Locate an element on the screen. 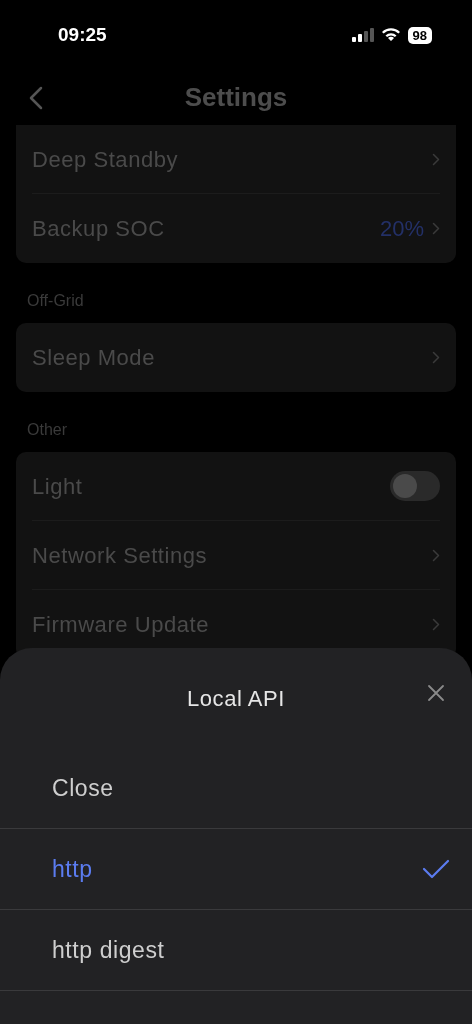 This screenshot has height=1024, width=472. status-time: 09:25 is located at coordinates (82, 34).